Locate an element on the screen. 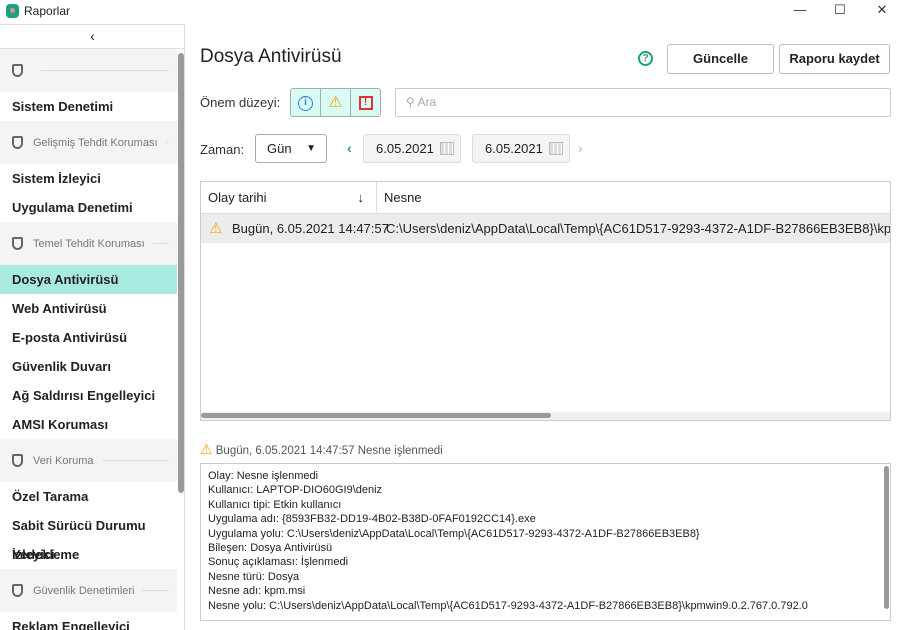  collapse-sidebar-button: ‹ is located at coordinates (92, 37).